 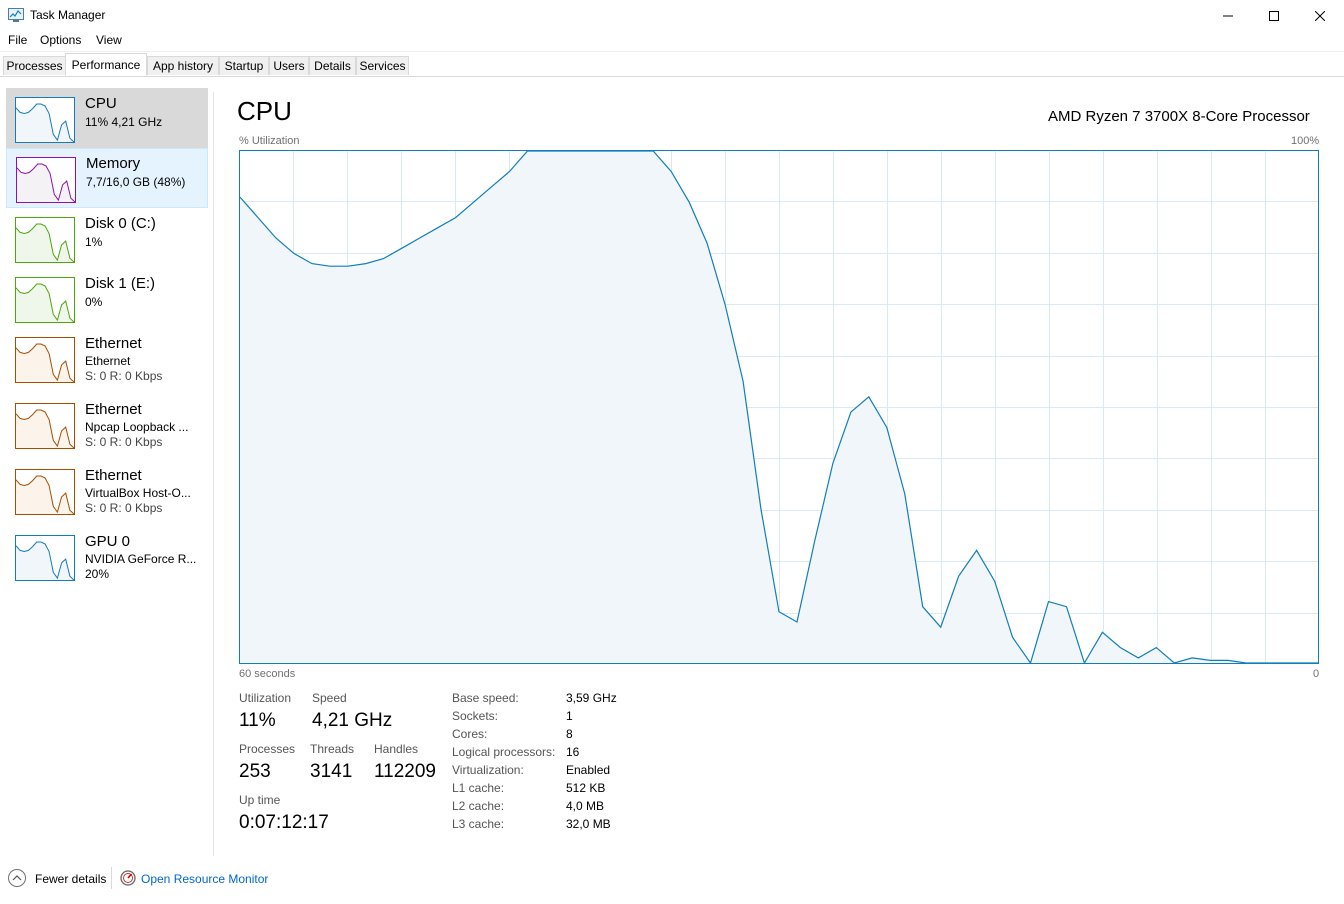 I want to click on spec-value: Enabled, so click(x=588, y=770).